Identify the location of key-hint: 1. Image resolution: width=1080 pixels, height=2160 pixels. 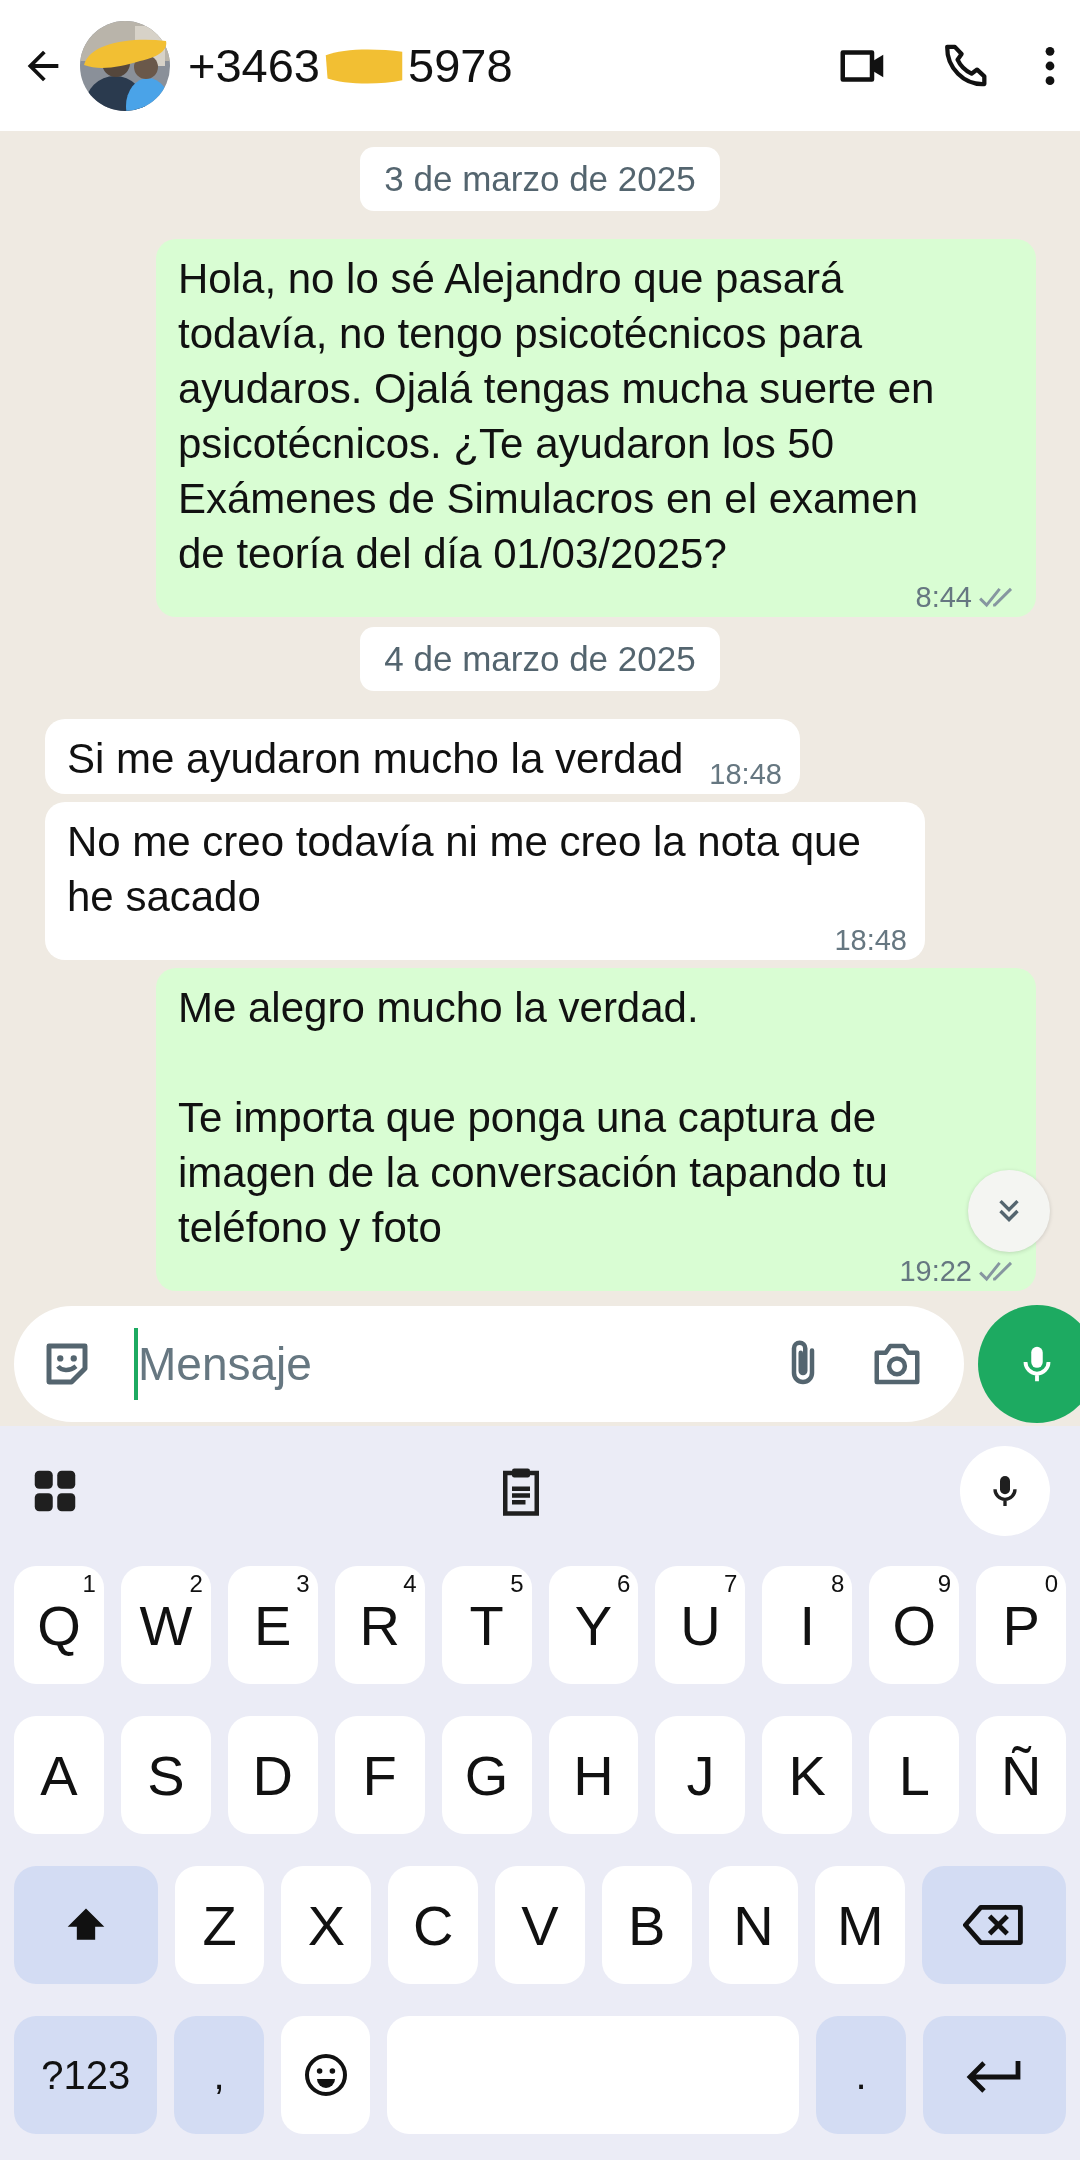
(89, 1584).